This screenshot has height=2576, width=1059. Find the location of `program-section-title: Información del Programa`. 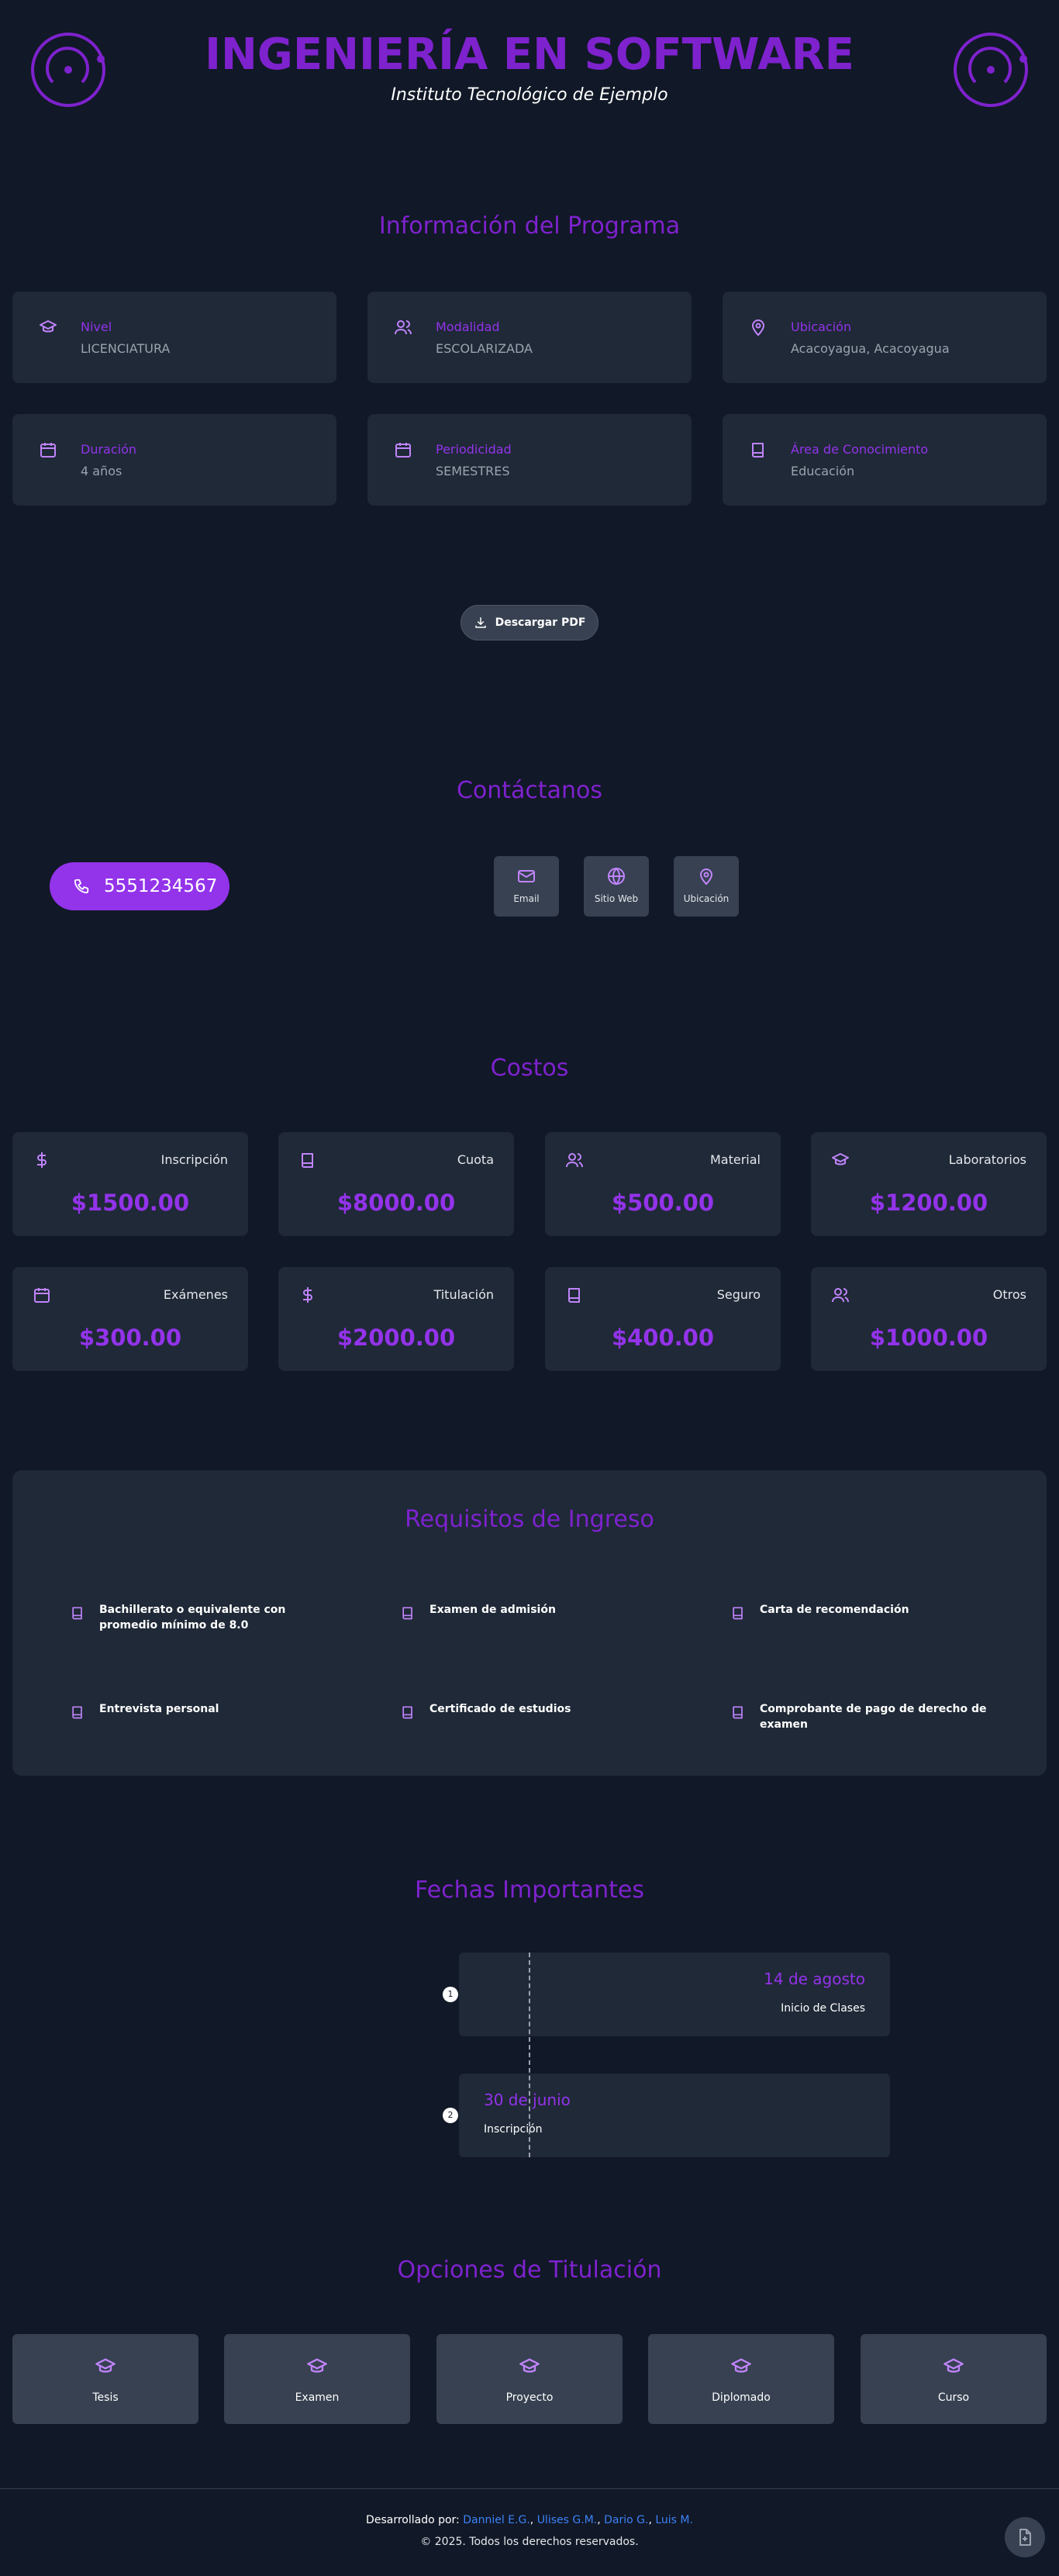

program-section-title: Información del Programa is located at coordinates (529, 226).